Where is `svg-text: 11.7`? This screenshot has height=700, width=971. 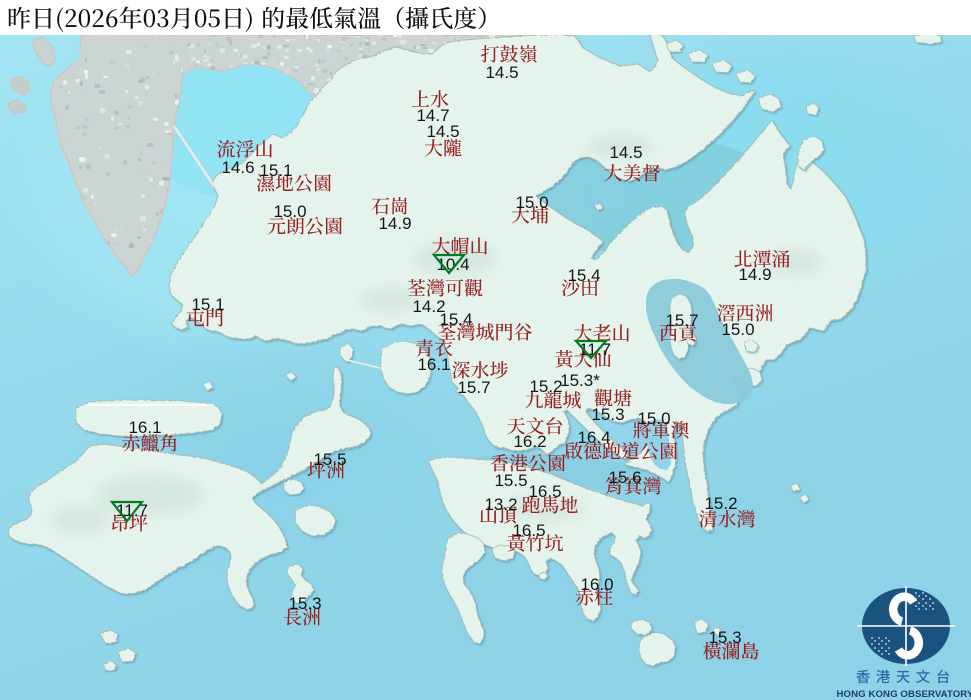
svg-text: 11.7 is located at coordinates (132, 510).